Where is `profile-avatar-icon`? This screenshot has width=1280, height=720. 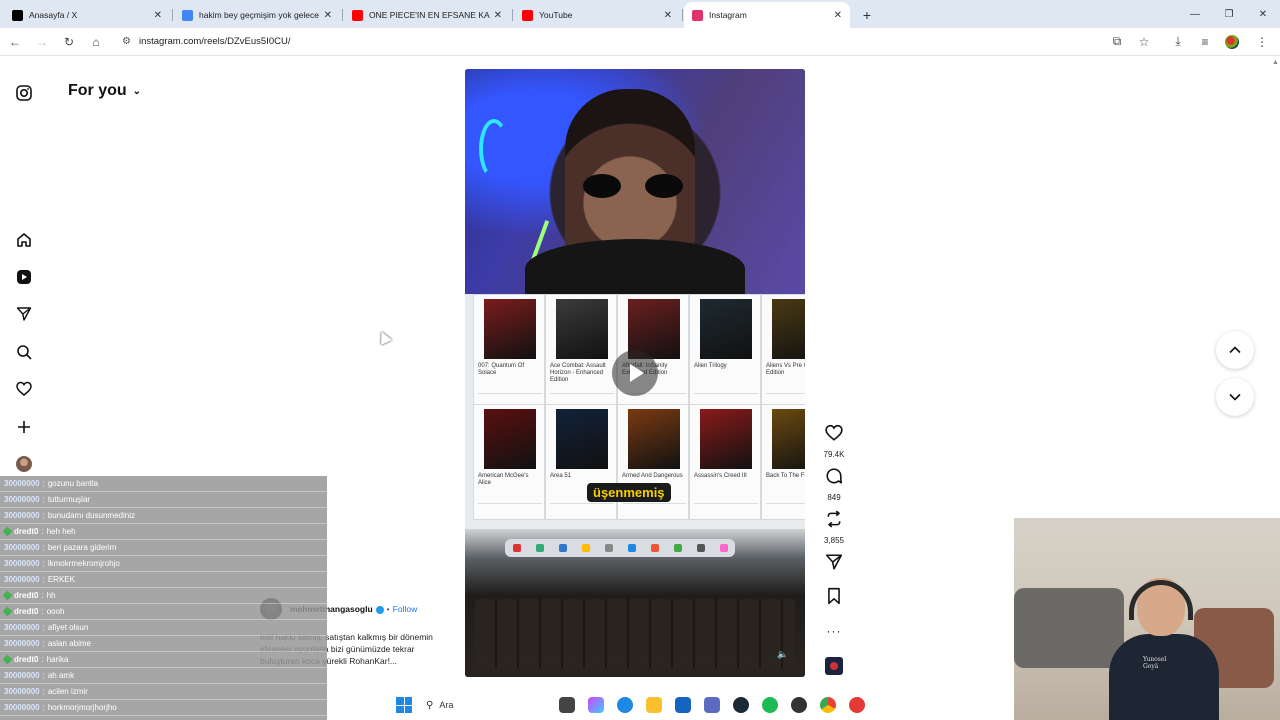
profile-avatar-icon is located at coordinates (24, 464).